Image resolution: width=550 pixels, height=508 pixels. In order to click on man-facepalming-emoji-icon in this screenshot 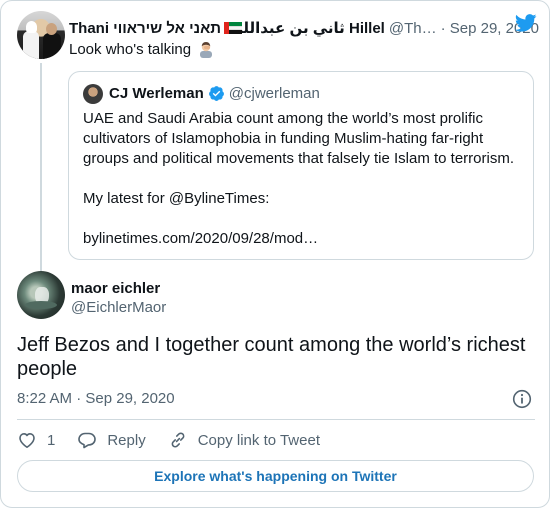, I will do `click(206, 50)`.